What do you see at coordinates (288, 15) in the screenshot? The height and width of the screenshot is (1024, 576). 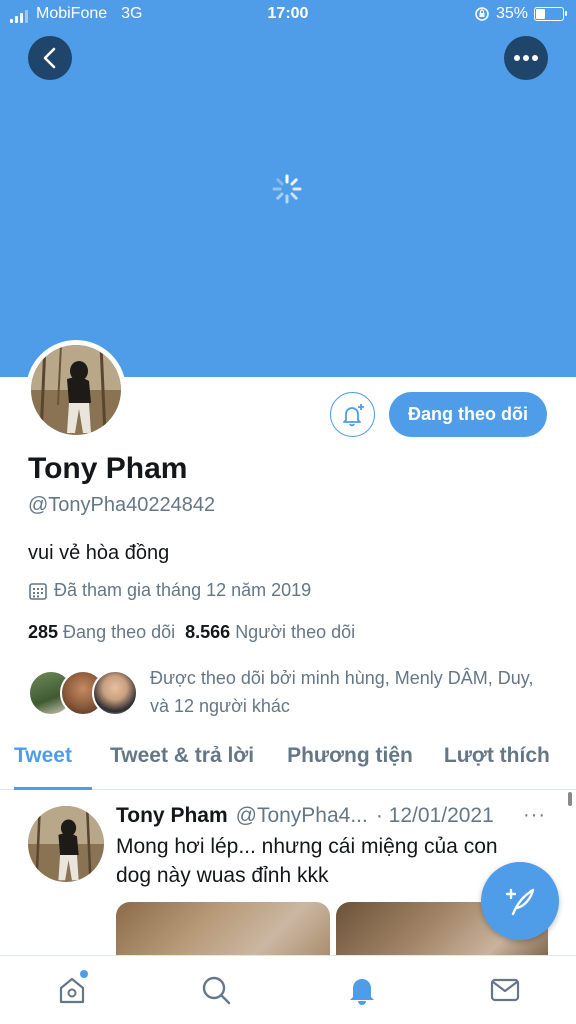 I see `status-bar: MobiFone 3G 17:00 35%` at bounding box center [288, 15].